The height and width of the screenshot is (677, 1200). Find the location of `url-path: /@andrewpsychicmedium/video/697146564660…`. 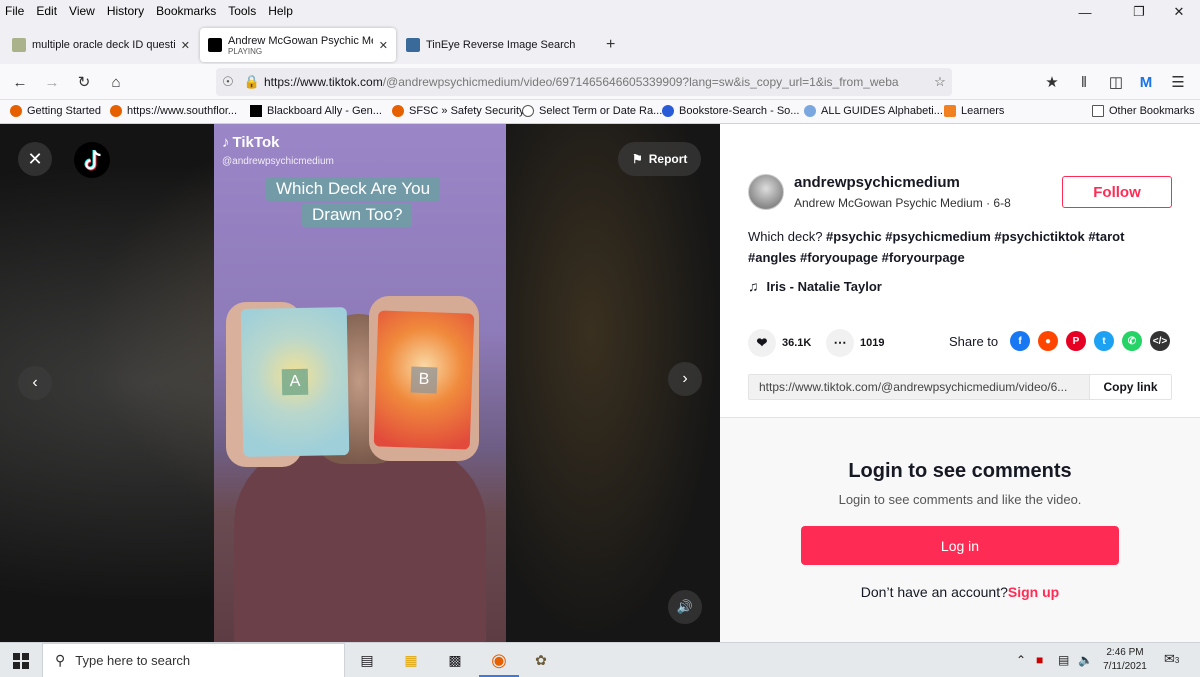

url-path: /@andrewpsychicmedium/video/697146564660… is located at coordinates (640, 82).